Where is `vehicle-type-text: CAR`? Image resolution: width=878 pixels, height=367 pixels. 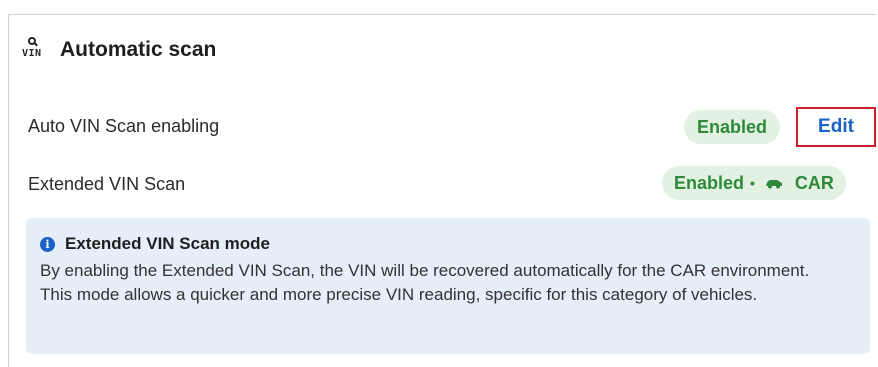
vehicle-type-text: CAR is located at coordinates (814, 182).